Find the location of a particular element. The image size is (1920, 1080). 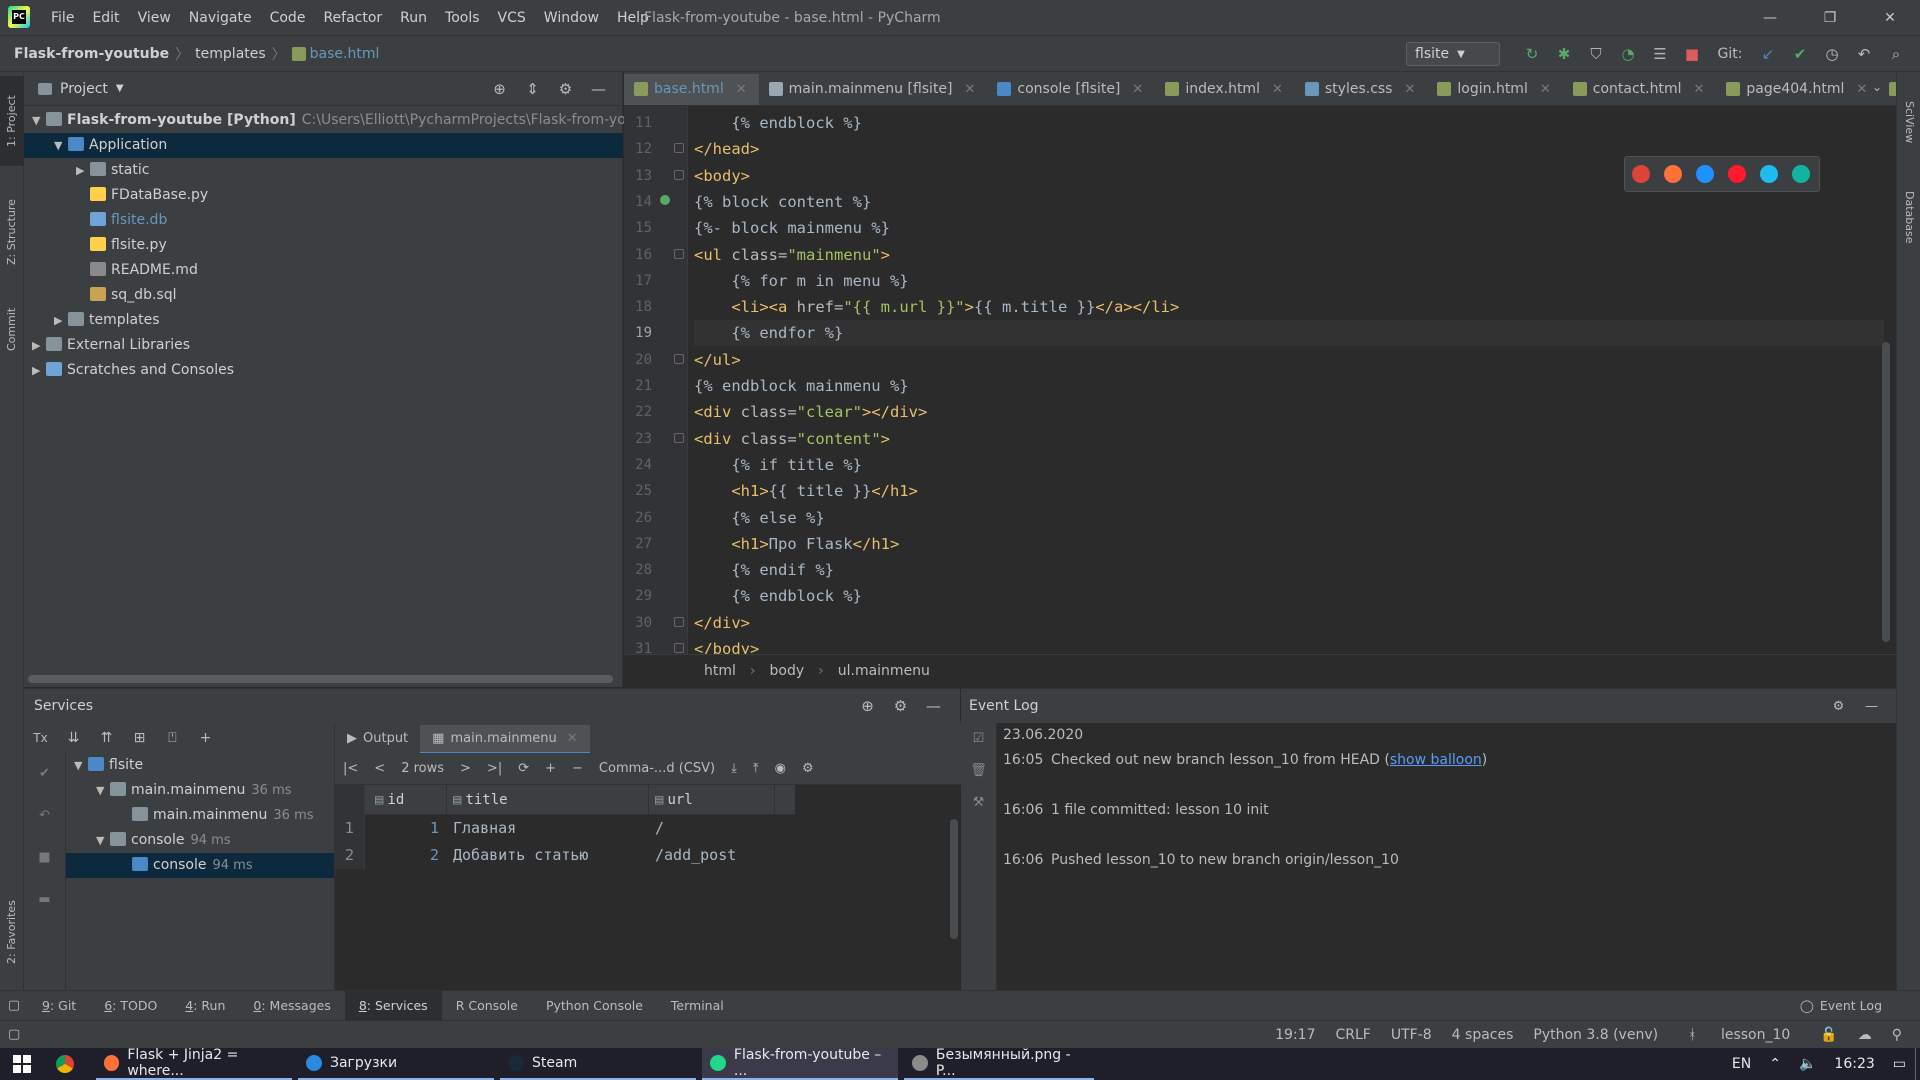

horizontal-scrollbar is located at coordinates (320, 679).